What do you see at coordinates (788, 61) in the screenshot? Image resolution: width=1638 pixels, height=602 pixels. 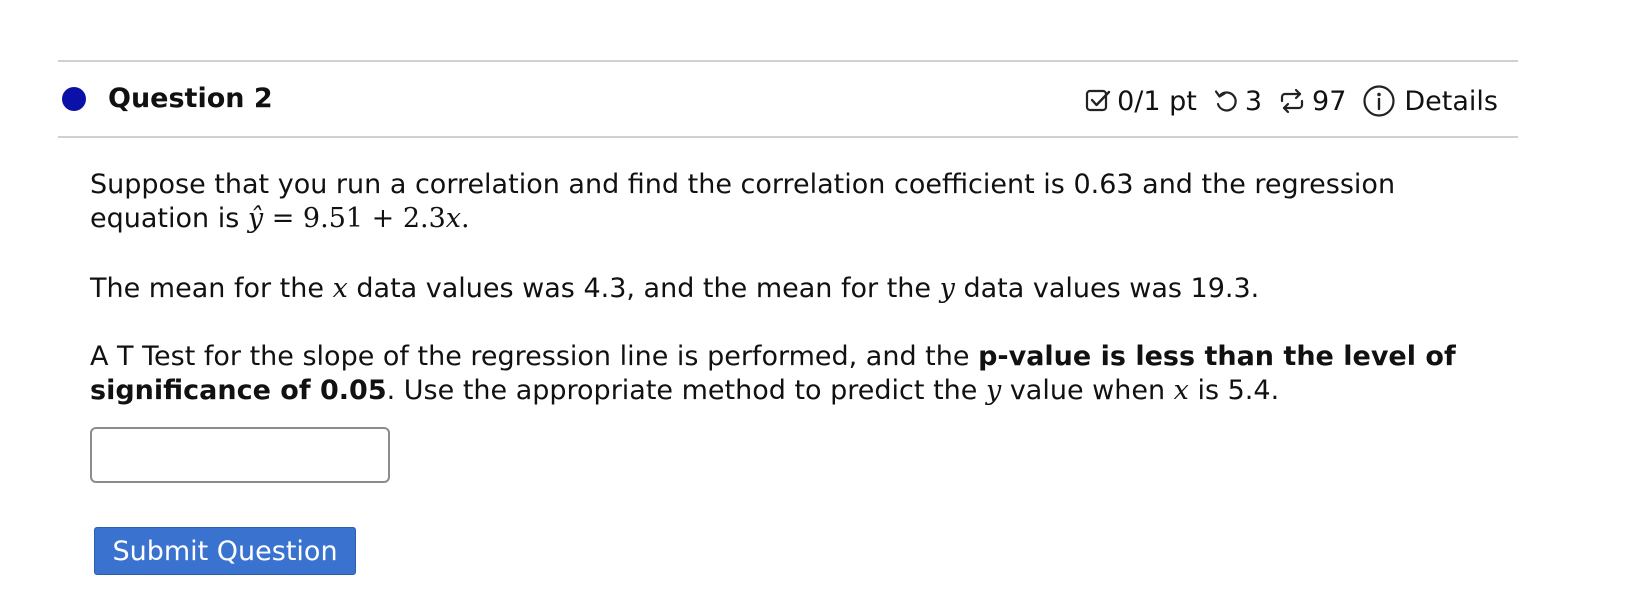 I see `top-divider` at bounding box center [788, 61].